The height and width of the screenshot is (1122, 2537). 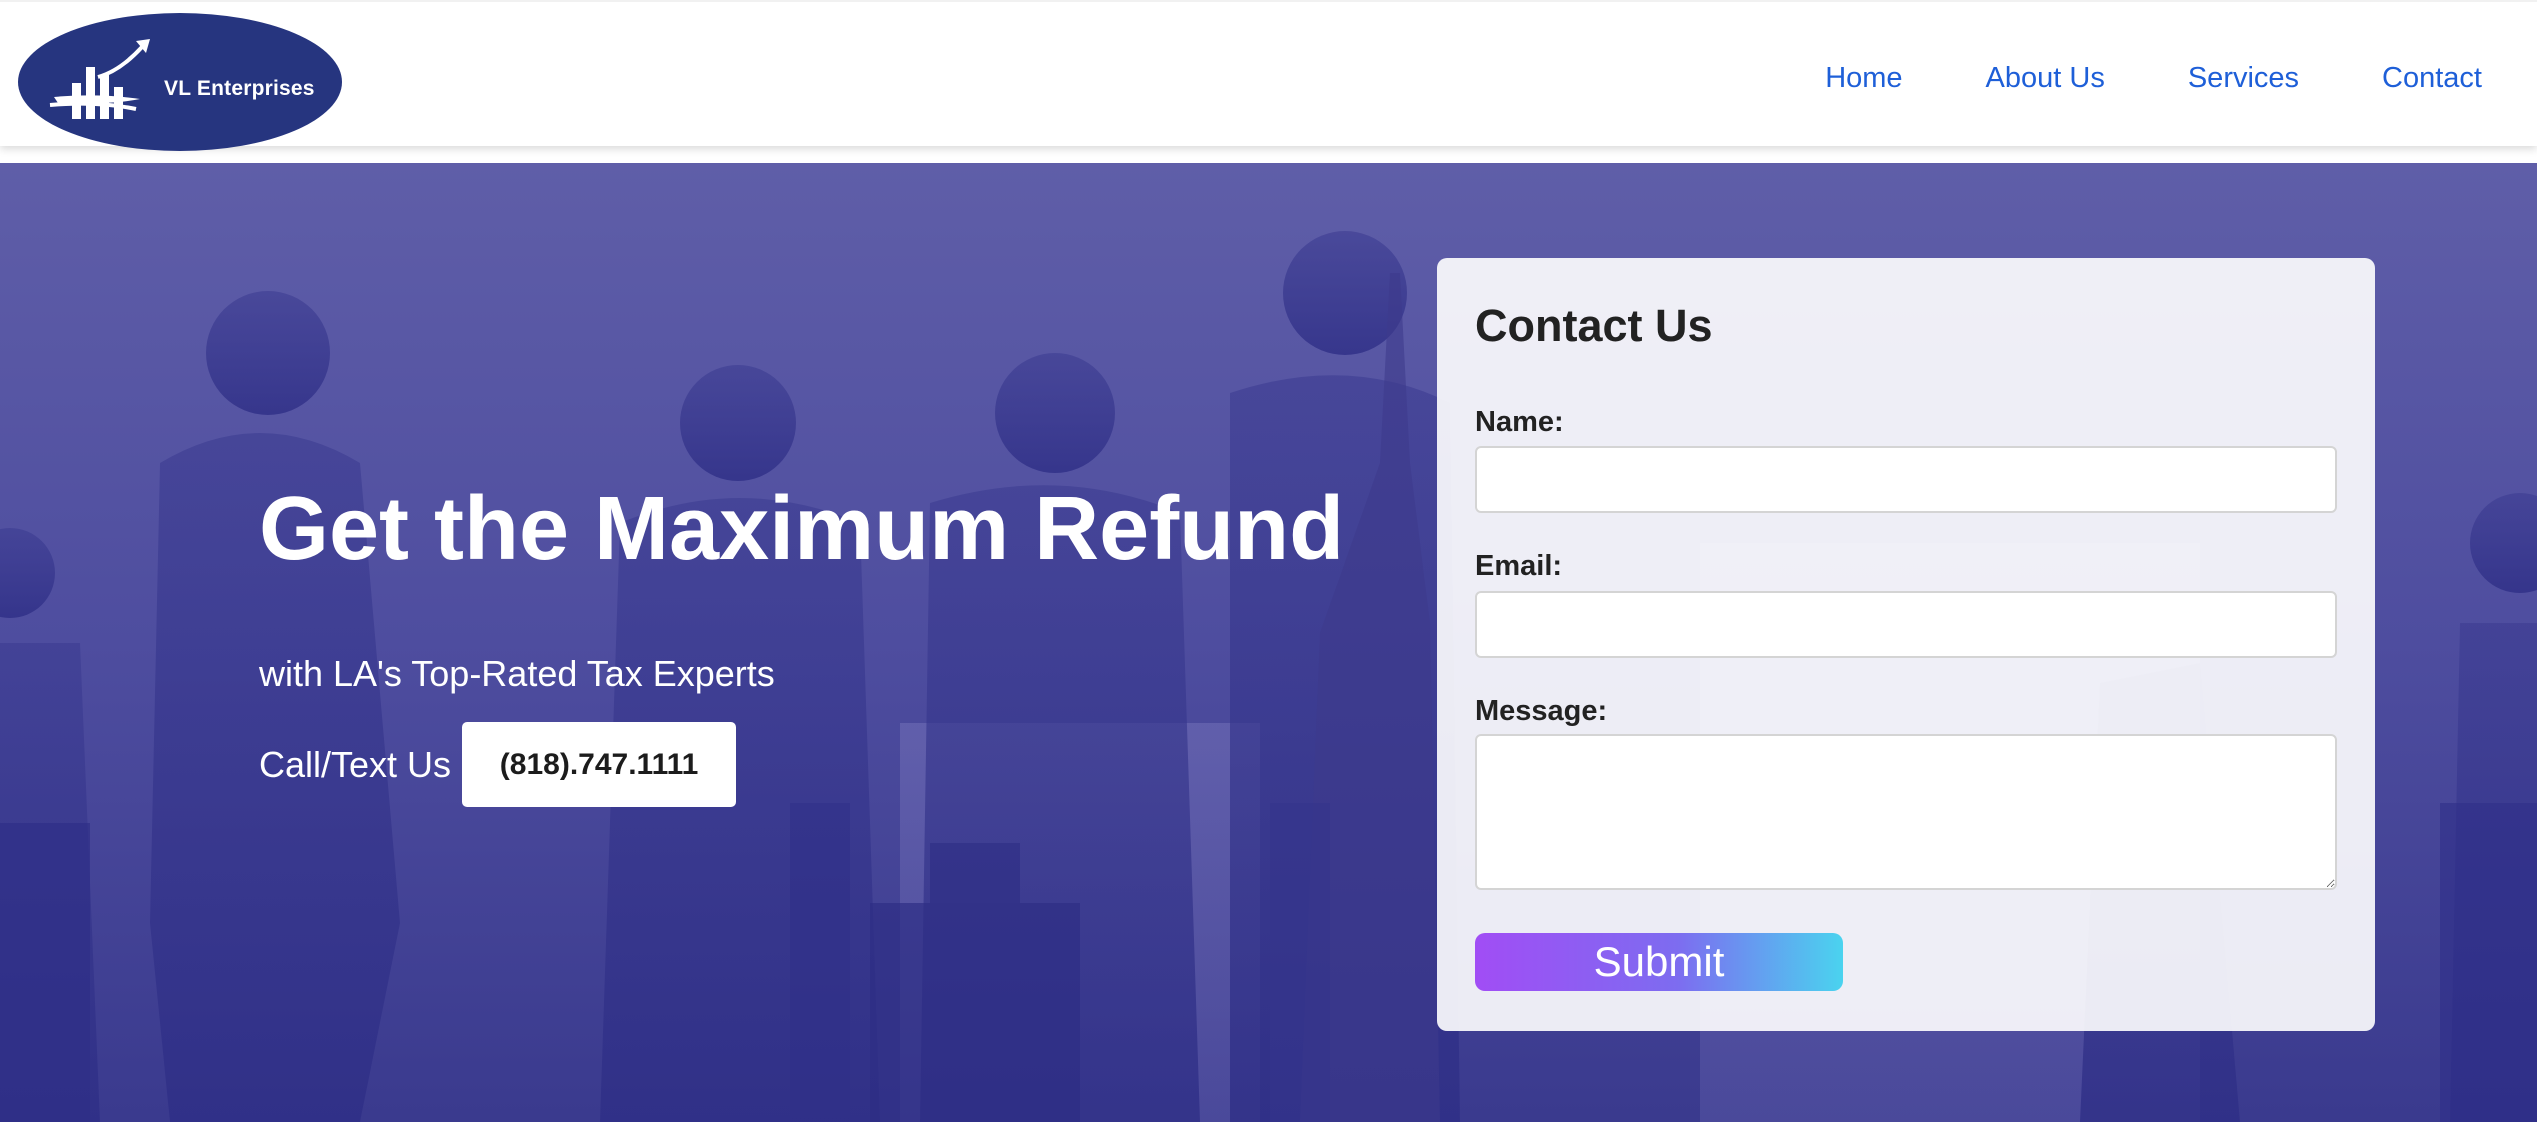 I want to click on email-input, so click(x=1906, y=624).